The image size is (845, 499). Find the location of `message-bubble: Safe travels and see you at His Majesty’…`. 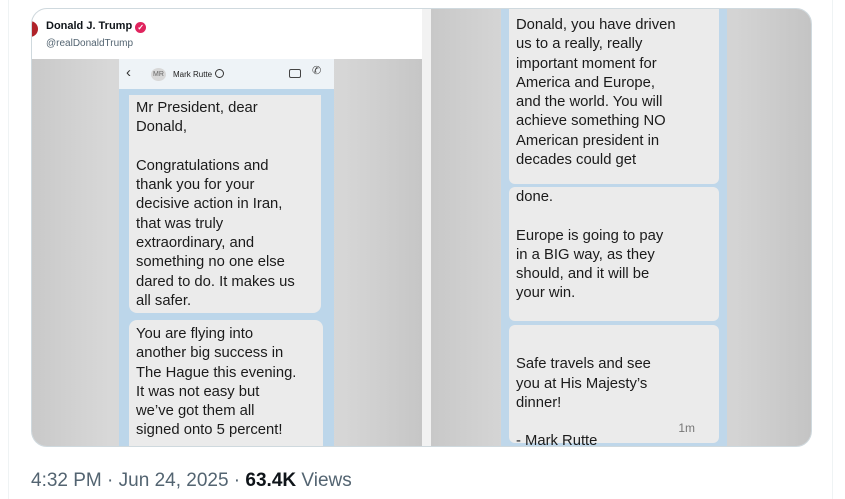

message-bubble: Safe travels and see you at His Majesty’… is located at coordinates (614, 385).